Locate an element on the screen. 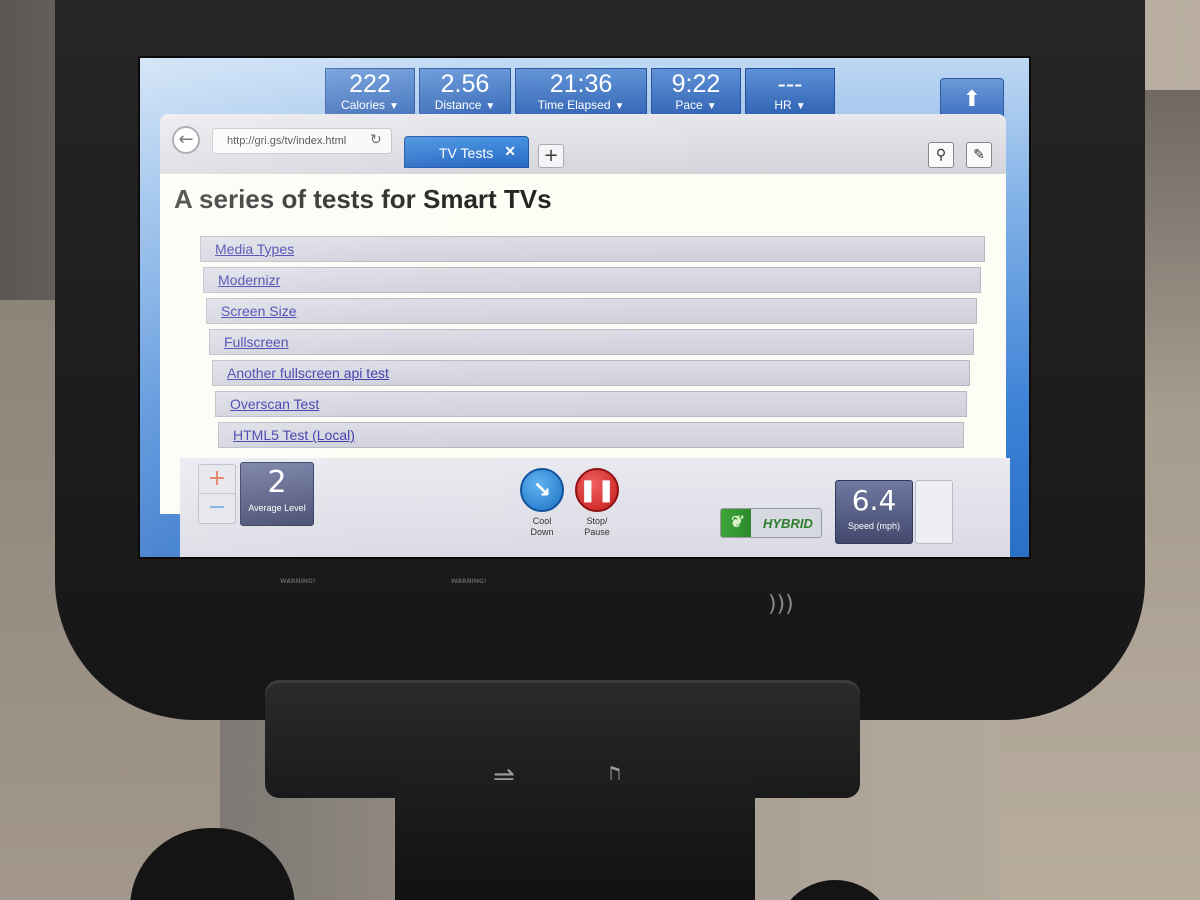 The image size is (1200, 900). pause-icon: ❚❚ is located at coordinates (597, 490).